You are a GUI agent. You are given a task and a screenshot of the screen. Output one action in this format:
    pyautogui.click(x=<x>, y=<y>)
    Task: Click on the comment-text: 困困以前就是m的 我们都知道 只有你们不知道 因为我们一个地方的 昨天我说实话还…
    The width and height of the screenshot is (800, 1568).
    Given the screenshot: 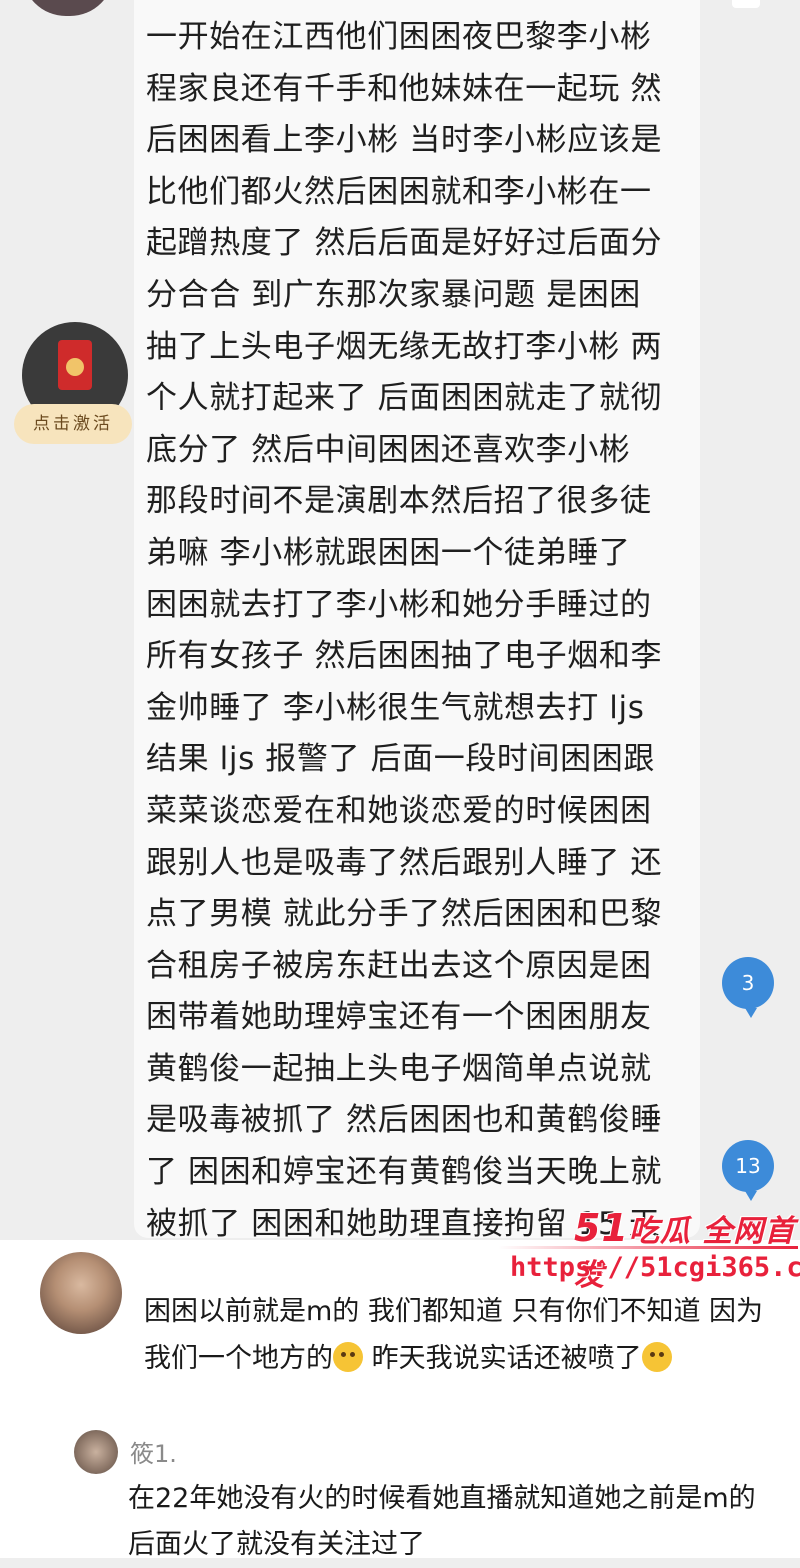 What is the action you would take?
    pyautogui.click(x=454, y=1335)
    